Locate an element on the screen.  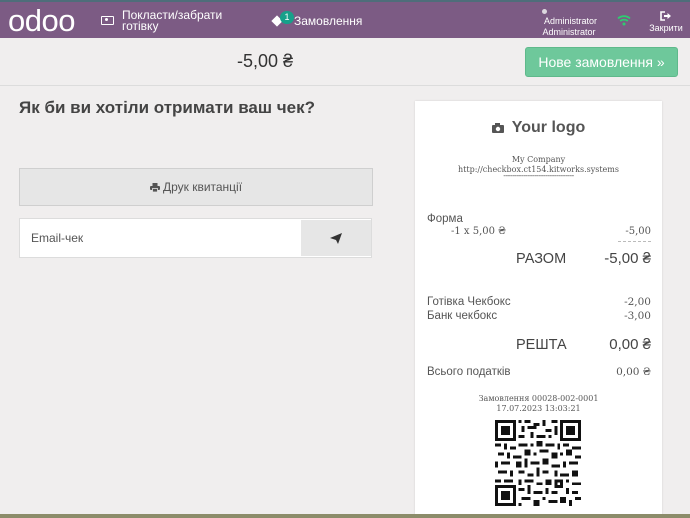
email-input is located at coordinates (160, 238).